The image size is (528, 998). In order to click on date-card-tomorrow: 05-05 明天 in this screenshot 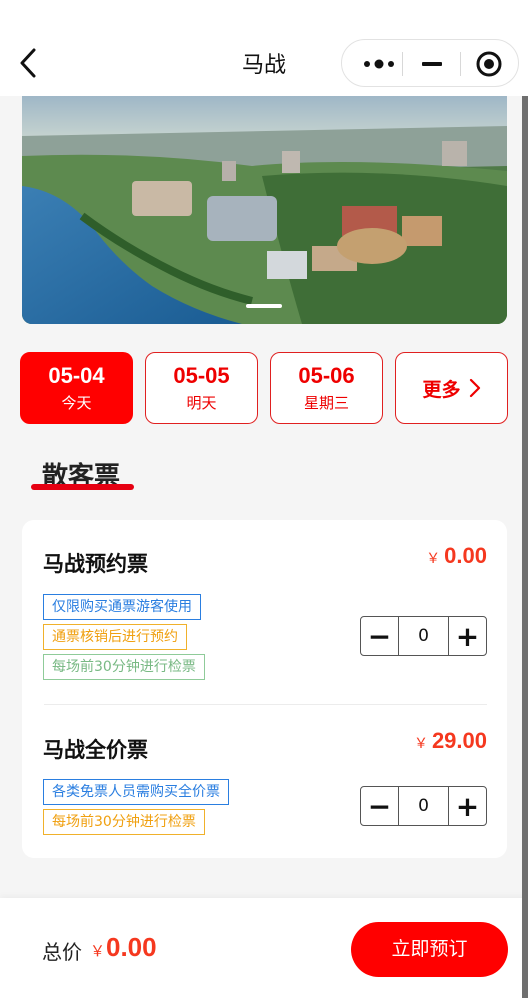, I will do `click(201, 388)`.